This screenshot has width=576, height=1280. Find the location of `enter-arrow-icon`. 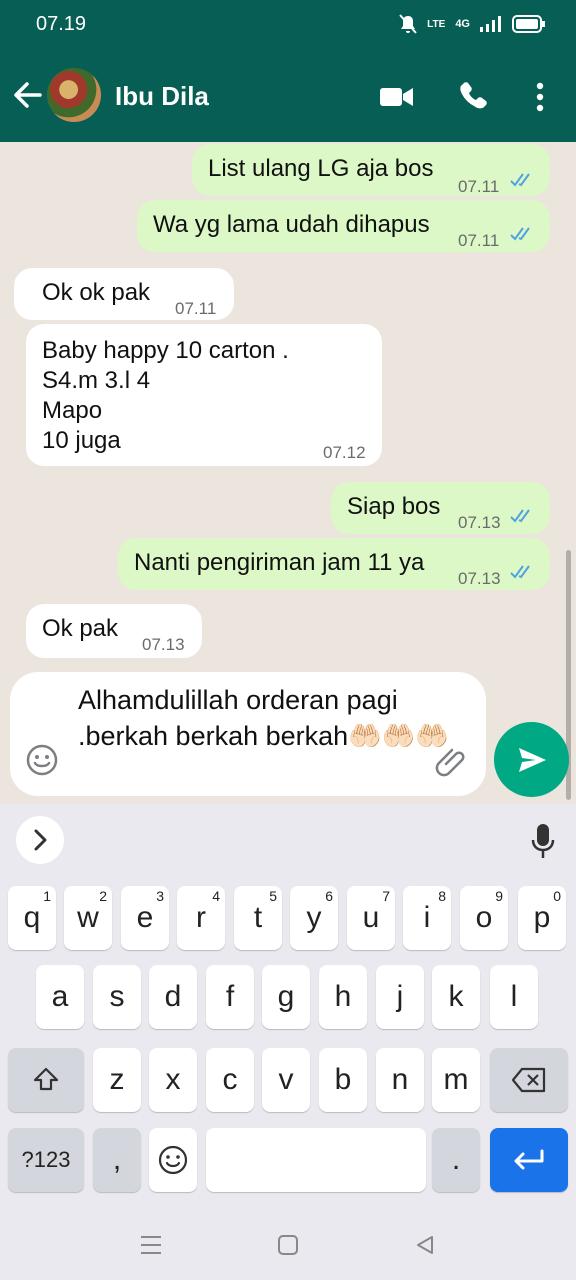

enter-arrow-icon is located at coordinates (529, 1159).